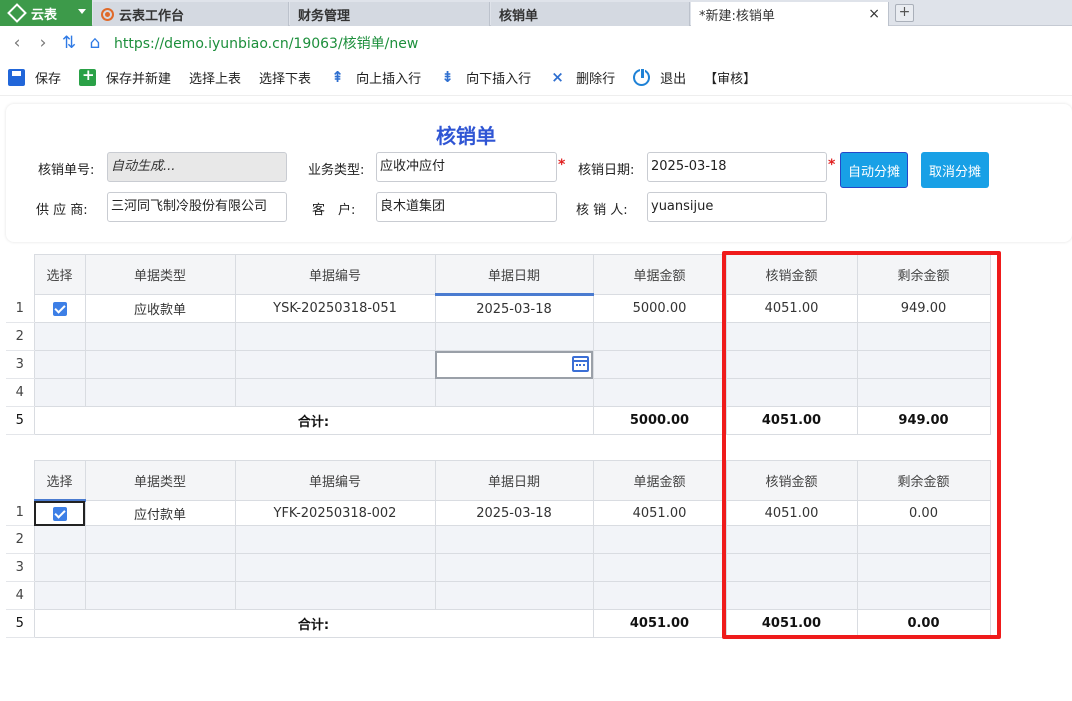 This screenshot has width=1072, height=701. I want to click on doc-amount-cell: 5000.00, so click(659, 308).